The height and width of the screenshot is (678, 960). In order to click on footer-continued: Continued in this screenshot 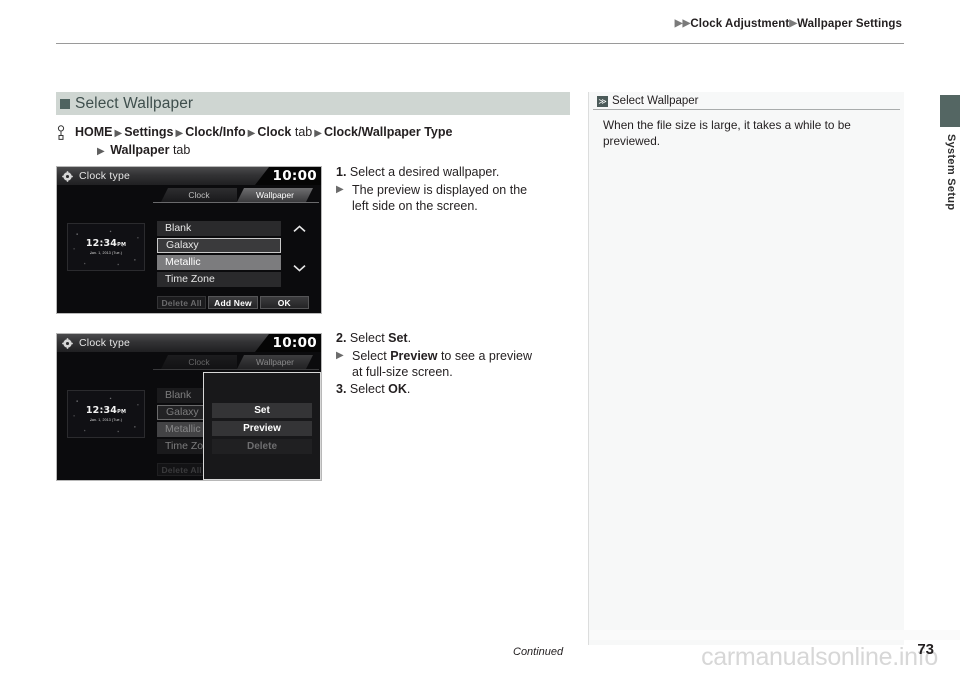, I will do `click(538, 652)`.